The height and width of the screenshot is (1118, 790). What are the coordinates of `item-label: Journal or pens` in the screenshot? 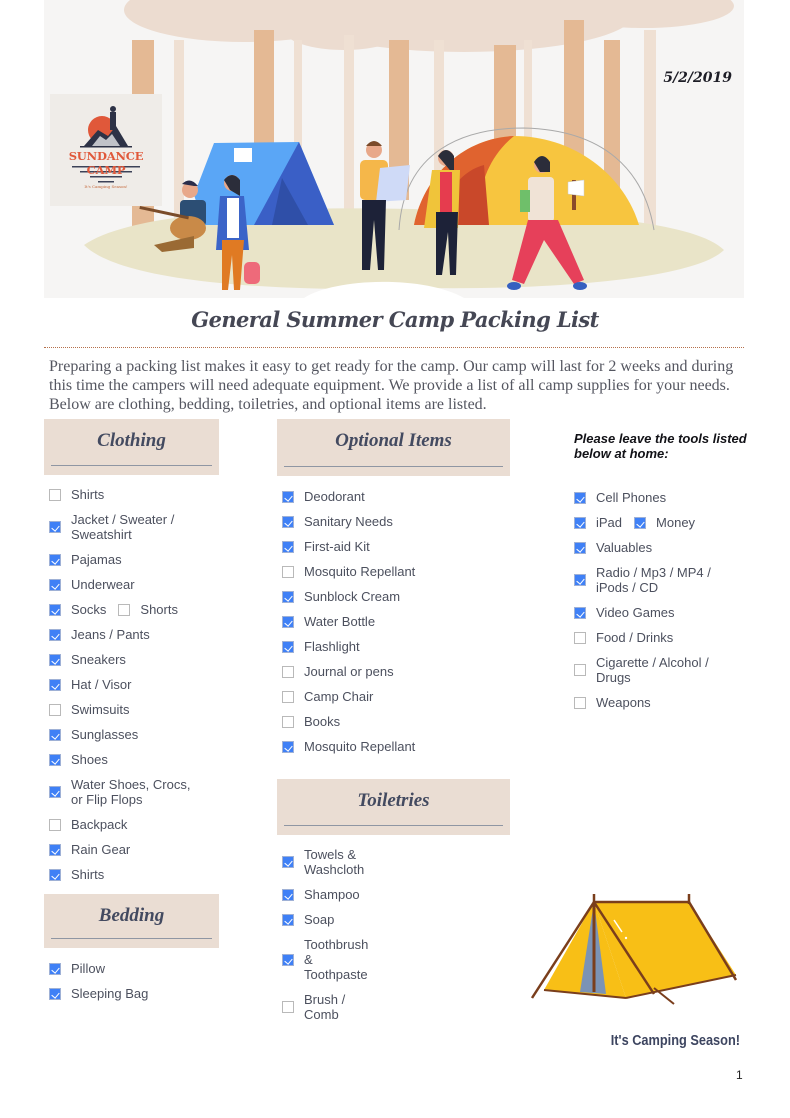 It's located at (349, 671).